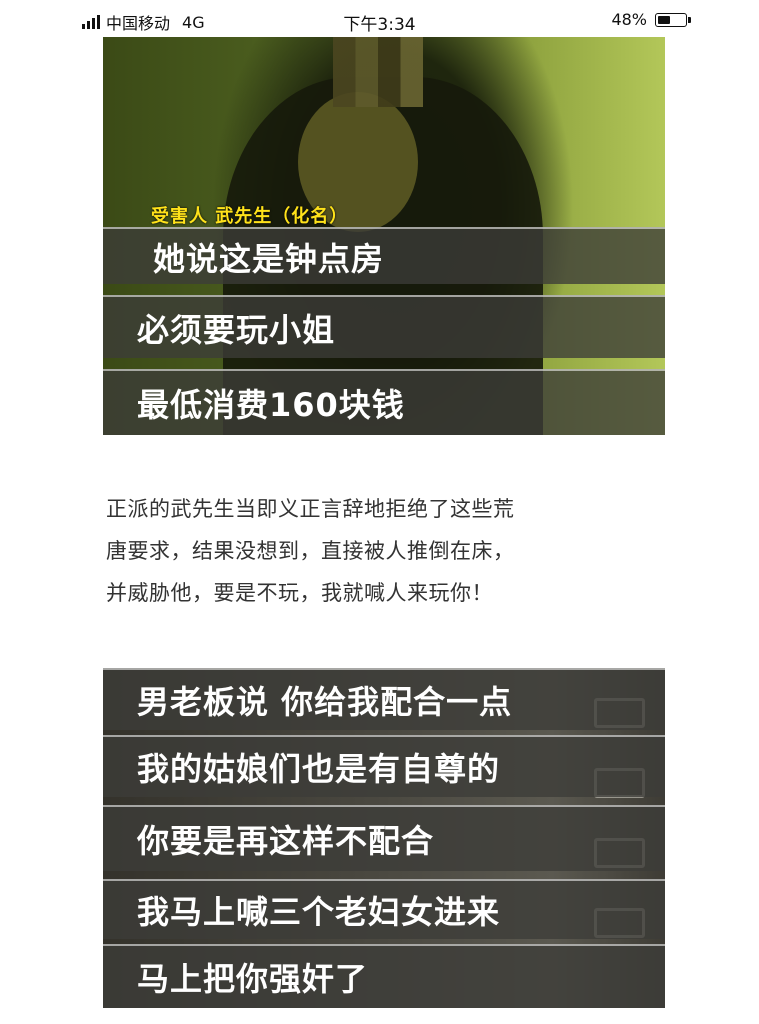  Describe the element at coordinates (378, 72) in the screenshot. I see `mosaic-blur` at that location.